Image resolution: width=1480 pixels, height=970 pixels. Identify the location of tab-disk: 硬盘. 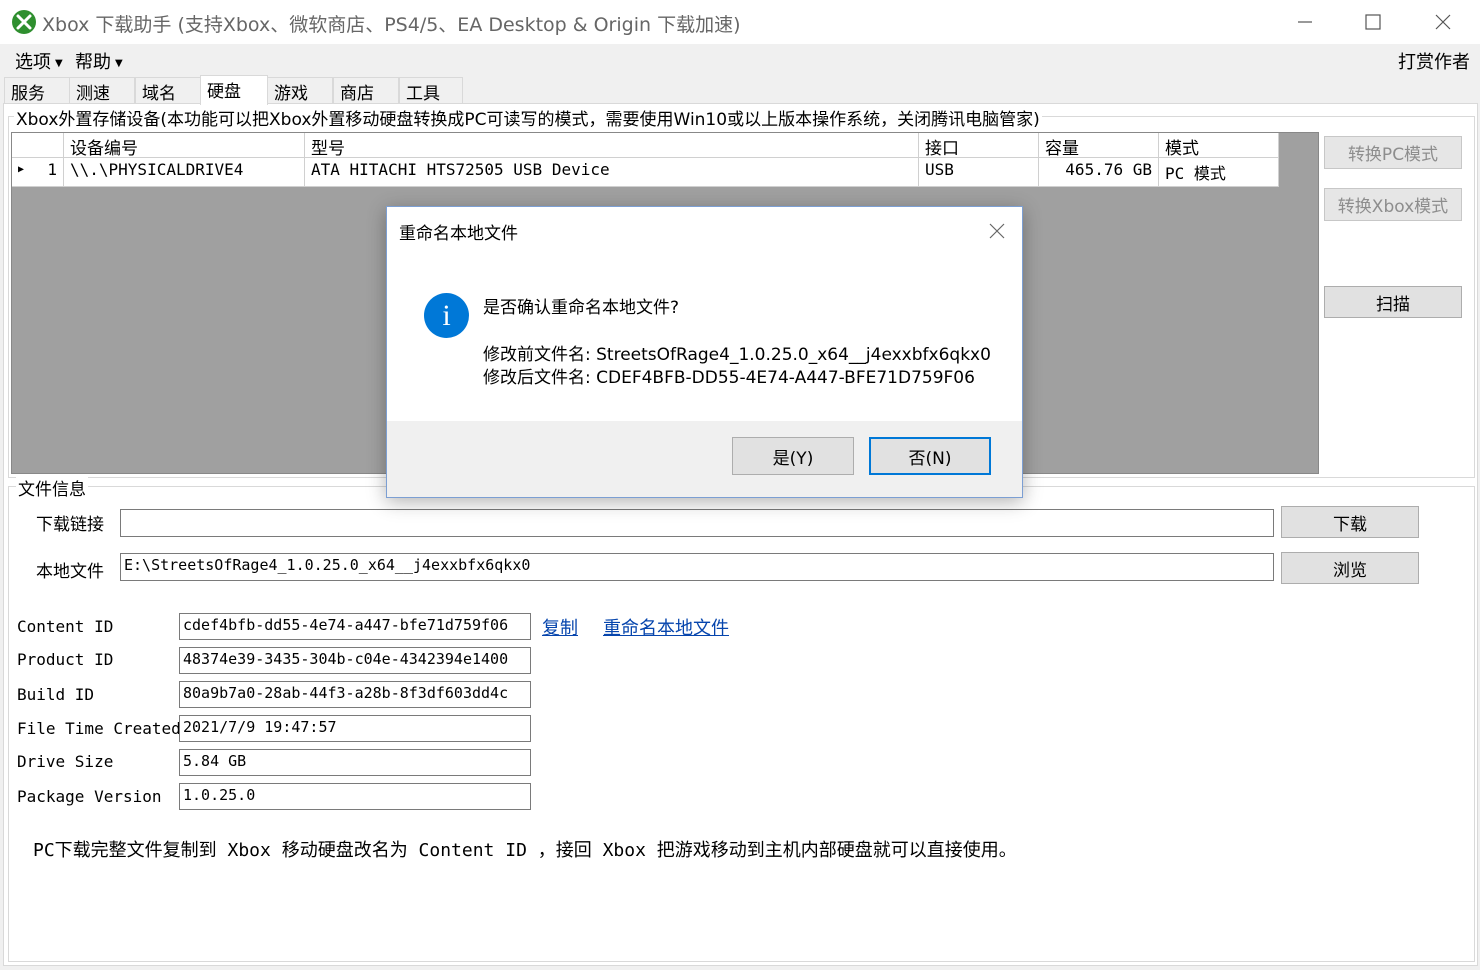
(234, 90).